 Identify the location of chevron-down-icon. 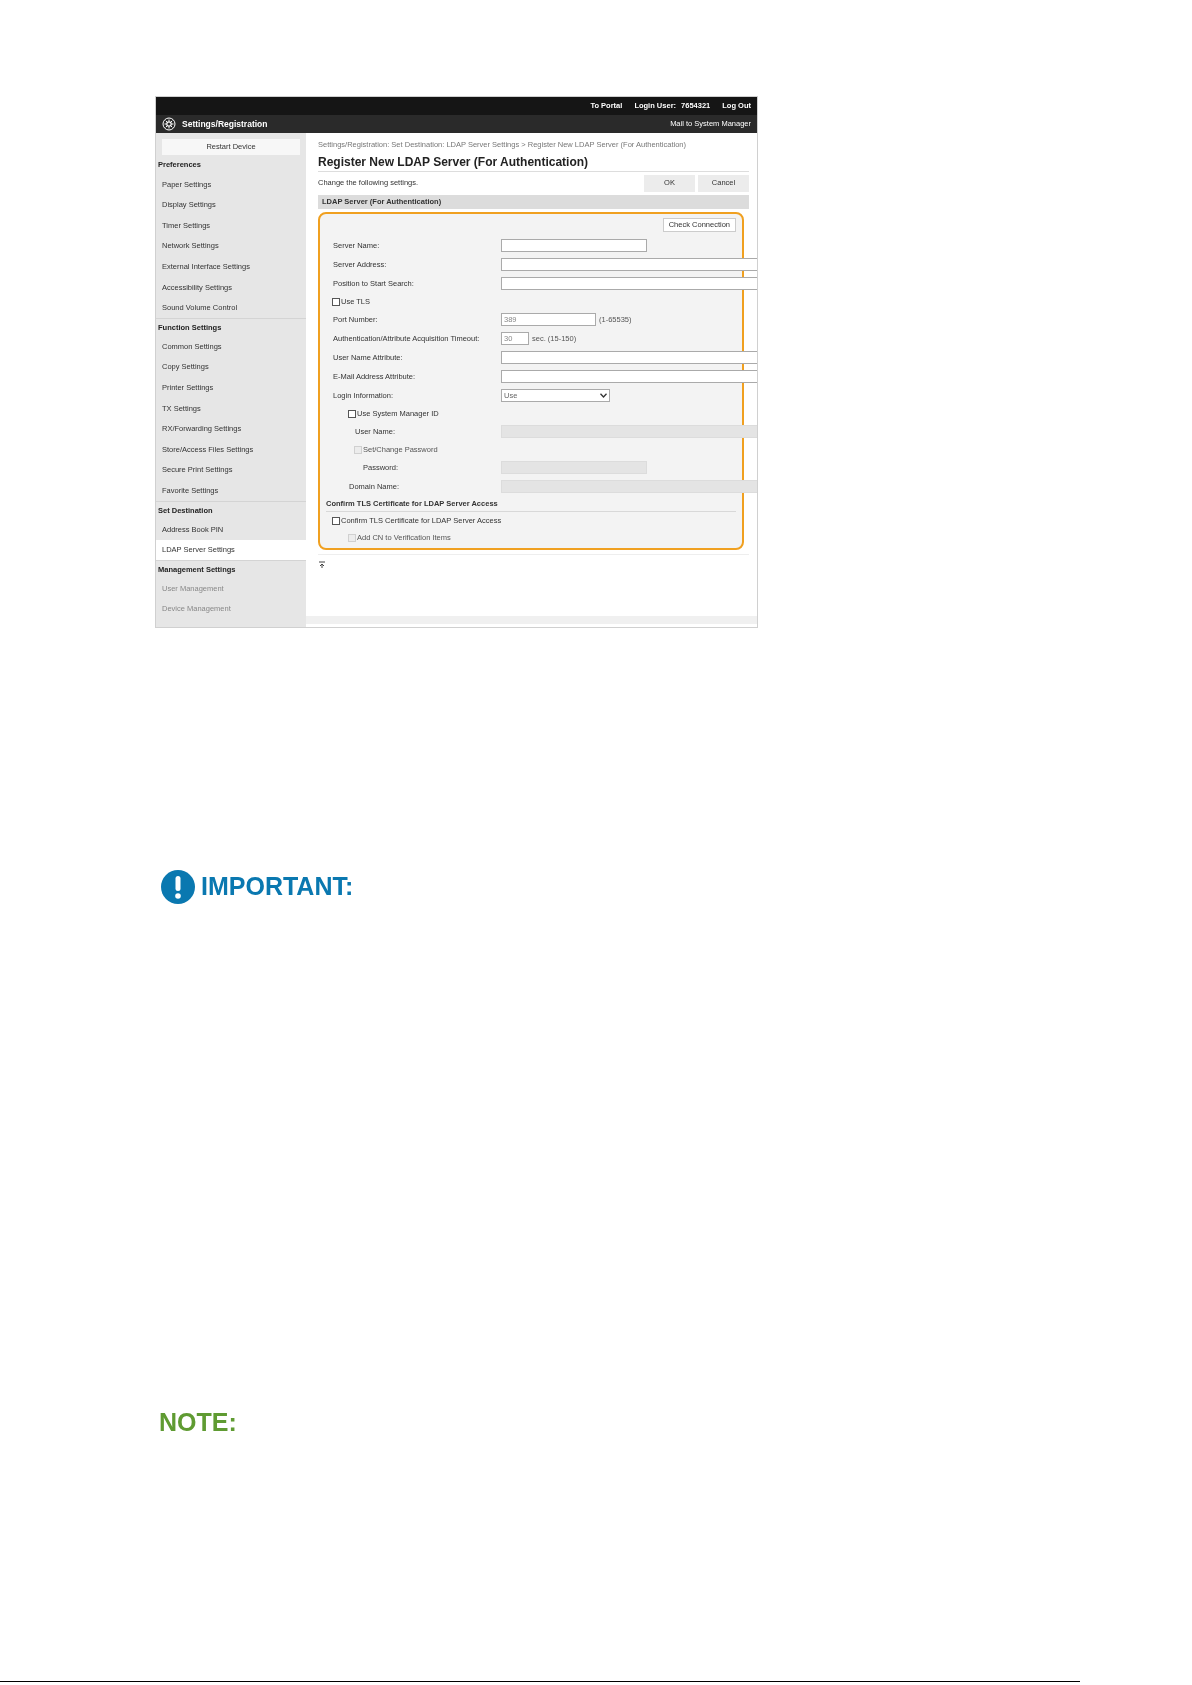
(603, 395).